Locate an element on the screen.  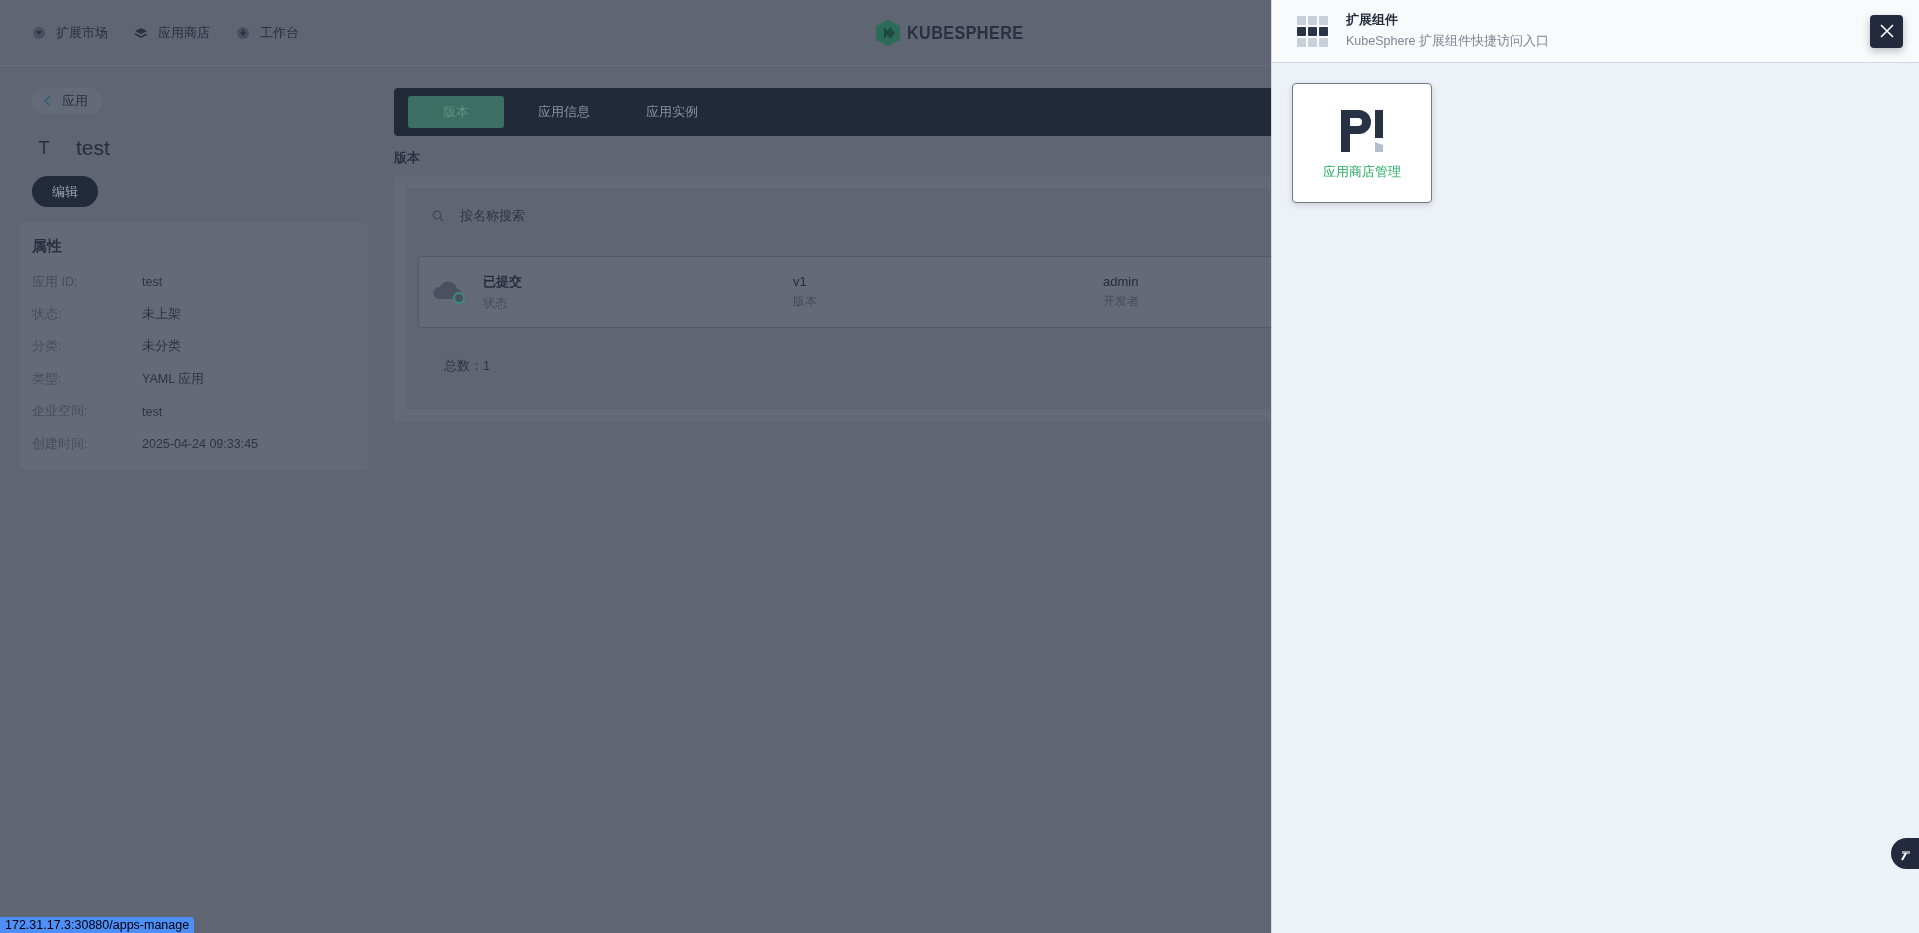
app-name: test is located at coordinates (93, 148).